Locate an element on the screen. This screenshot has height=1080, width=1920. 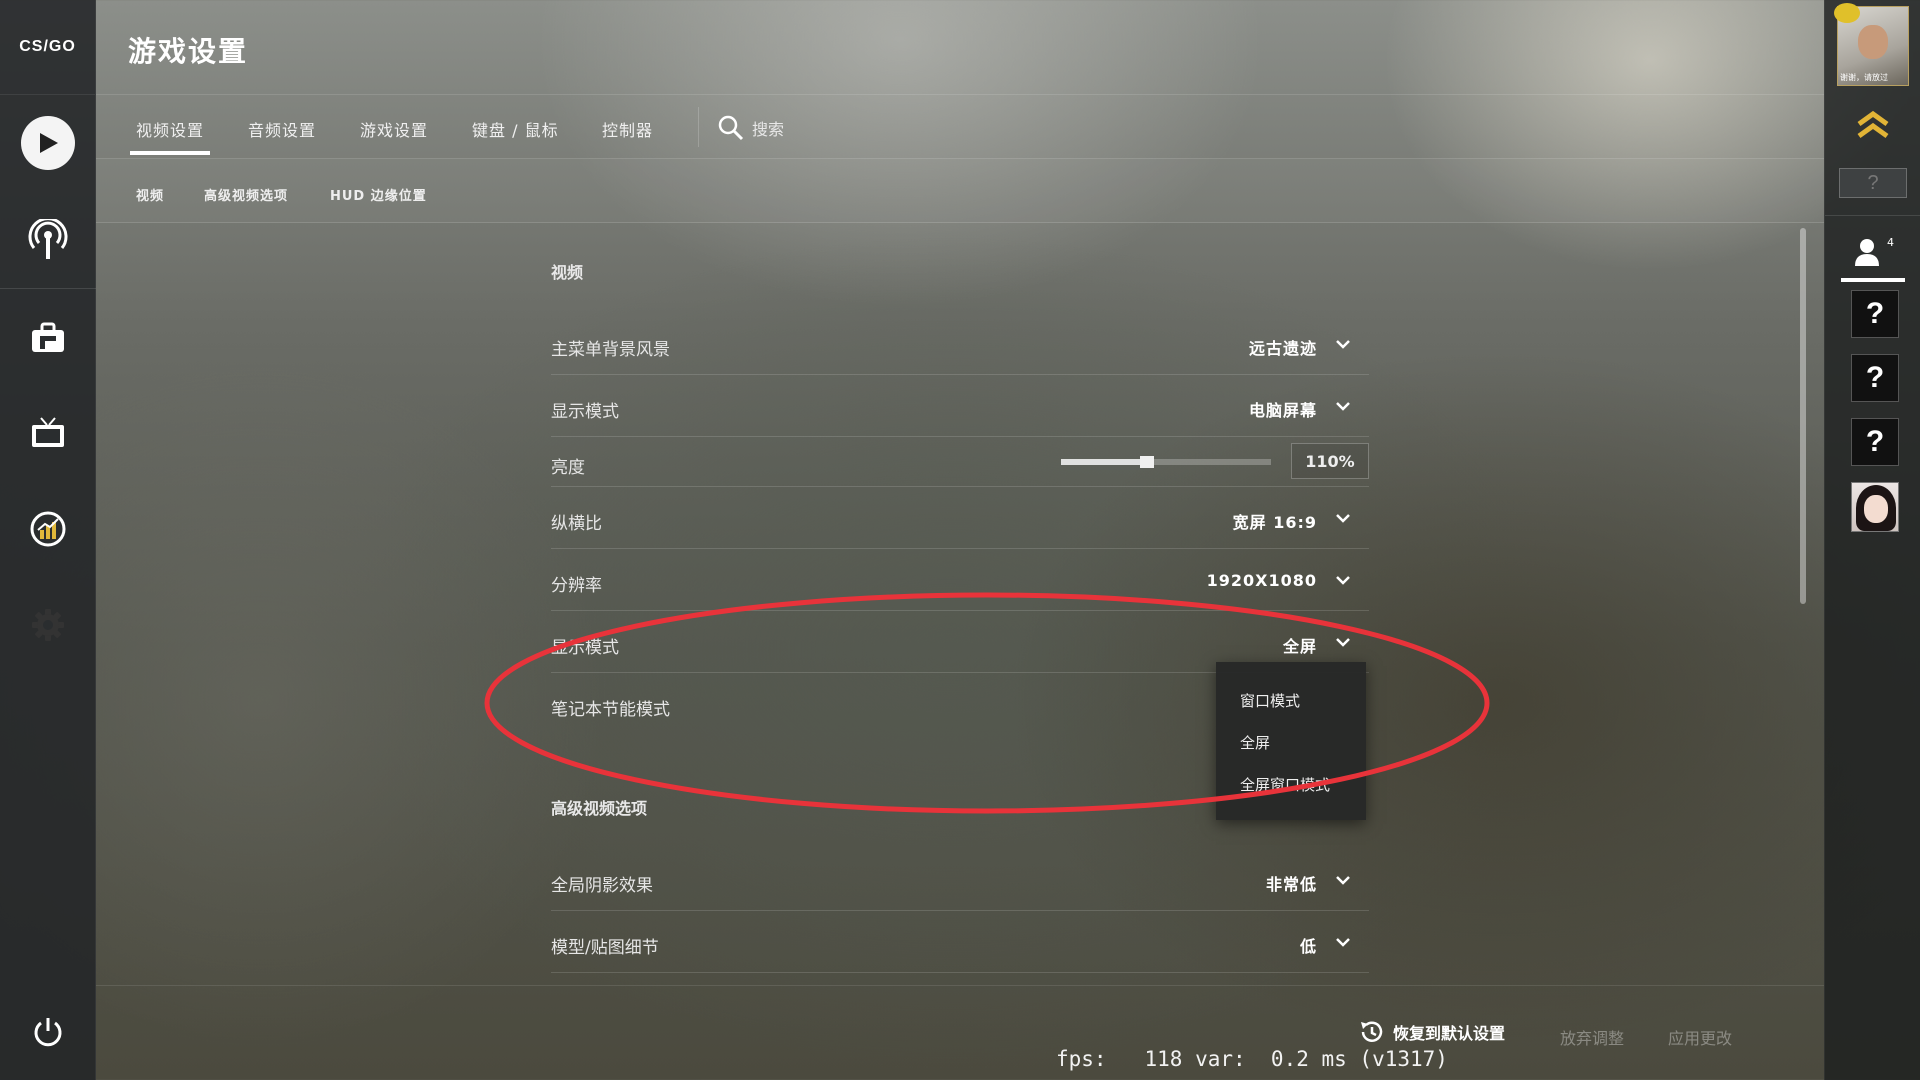
profile-badge-icon is located at coordinates (1847, 13).